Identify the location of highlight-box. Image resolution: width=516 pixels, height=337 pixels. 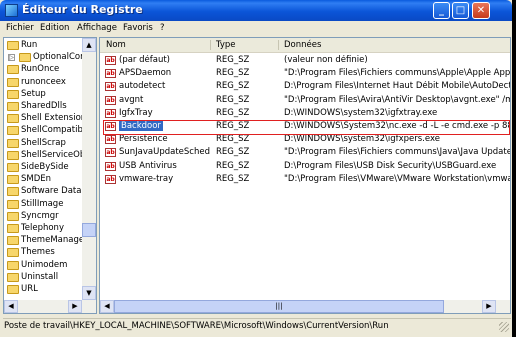
(306, 127).